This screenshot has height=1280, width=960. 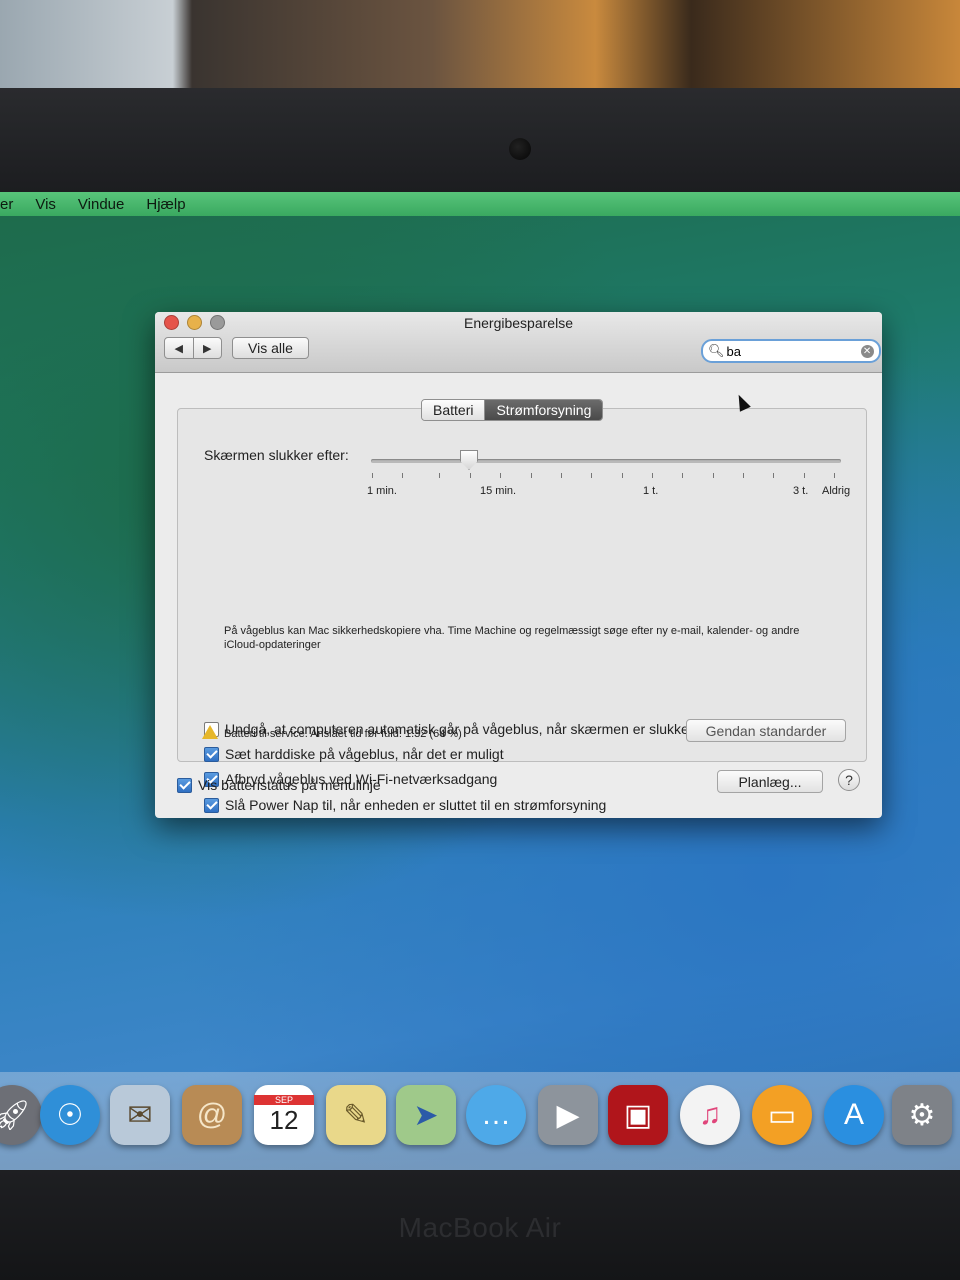 What do you see at coordinates (101, 204) in the screenshot?
I see `menu-item-window: Vindue` at bounding box center [101, 204].